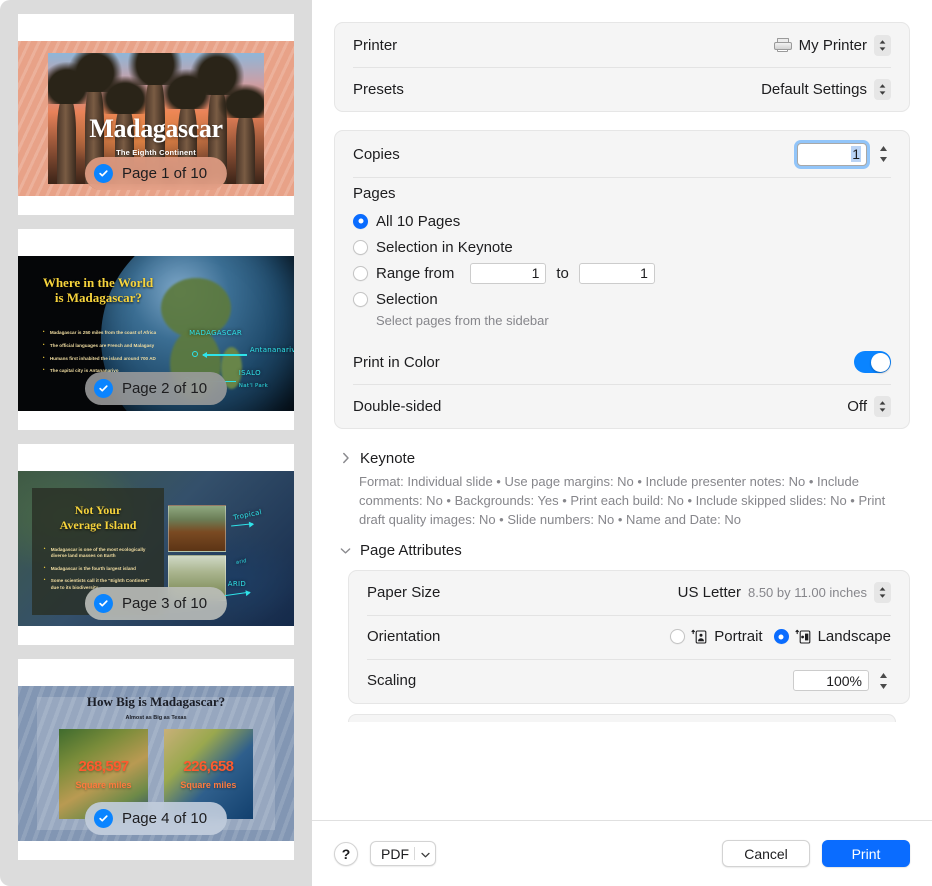 The image size is (932, 886). What do you see at coordinates (844, 680) in the screenshot?
I see `scaling-value: 100%` at bounding box center [844, 680].